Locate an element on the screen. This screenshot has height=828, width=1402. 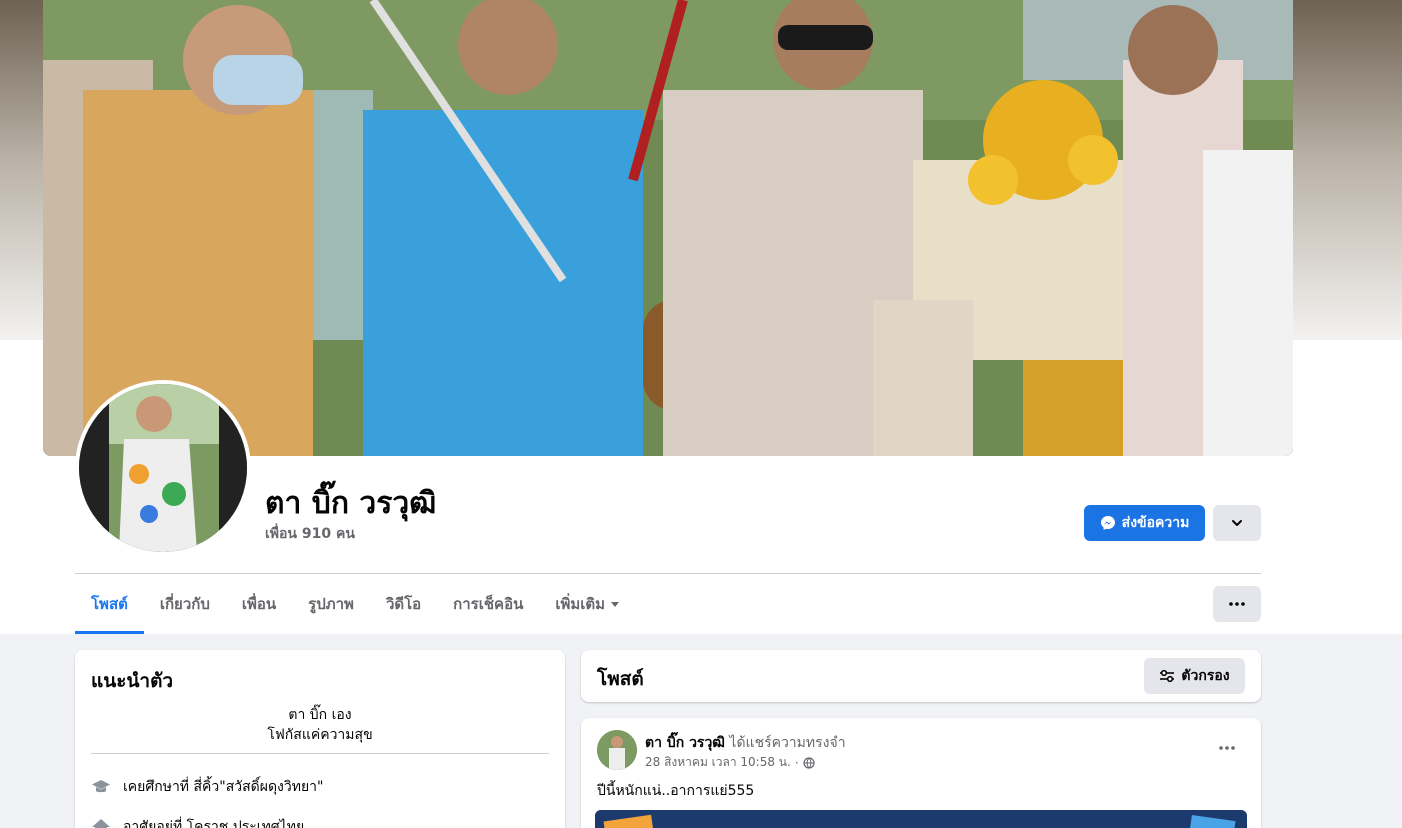
tab-label: โพสต์ is located at coordinates (109, 604).